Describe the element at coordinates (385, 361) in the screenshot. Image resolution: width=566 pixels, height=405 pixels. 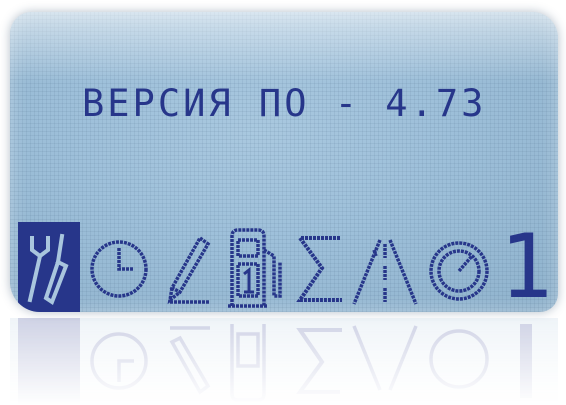
I see `reflected-road-icon` at that location.